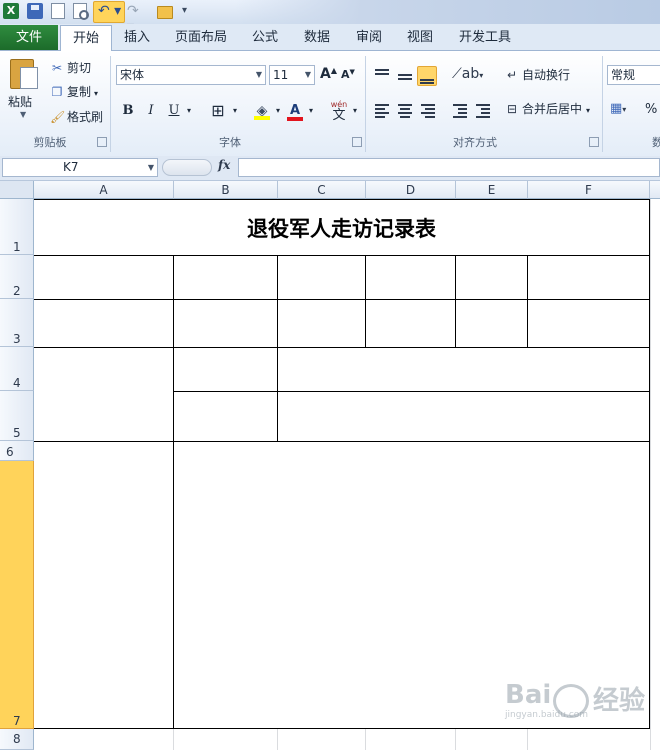  I want to click on align-middle-icon, so click(405, 76).